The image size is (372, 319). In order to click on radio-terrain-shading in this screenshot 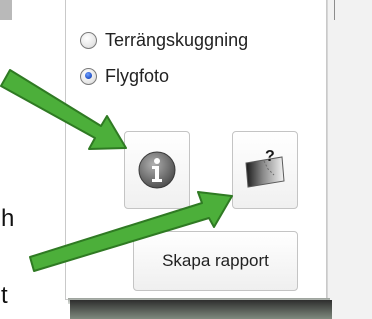, I will do `click(88, 40)`.